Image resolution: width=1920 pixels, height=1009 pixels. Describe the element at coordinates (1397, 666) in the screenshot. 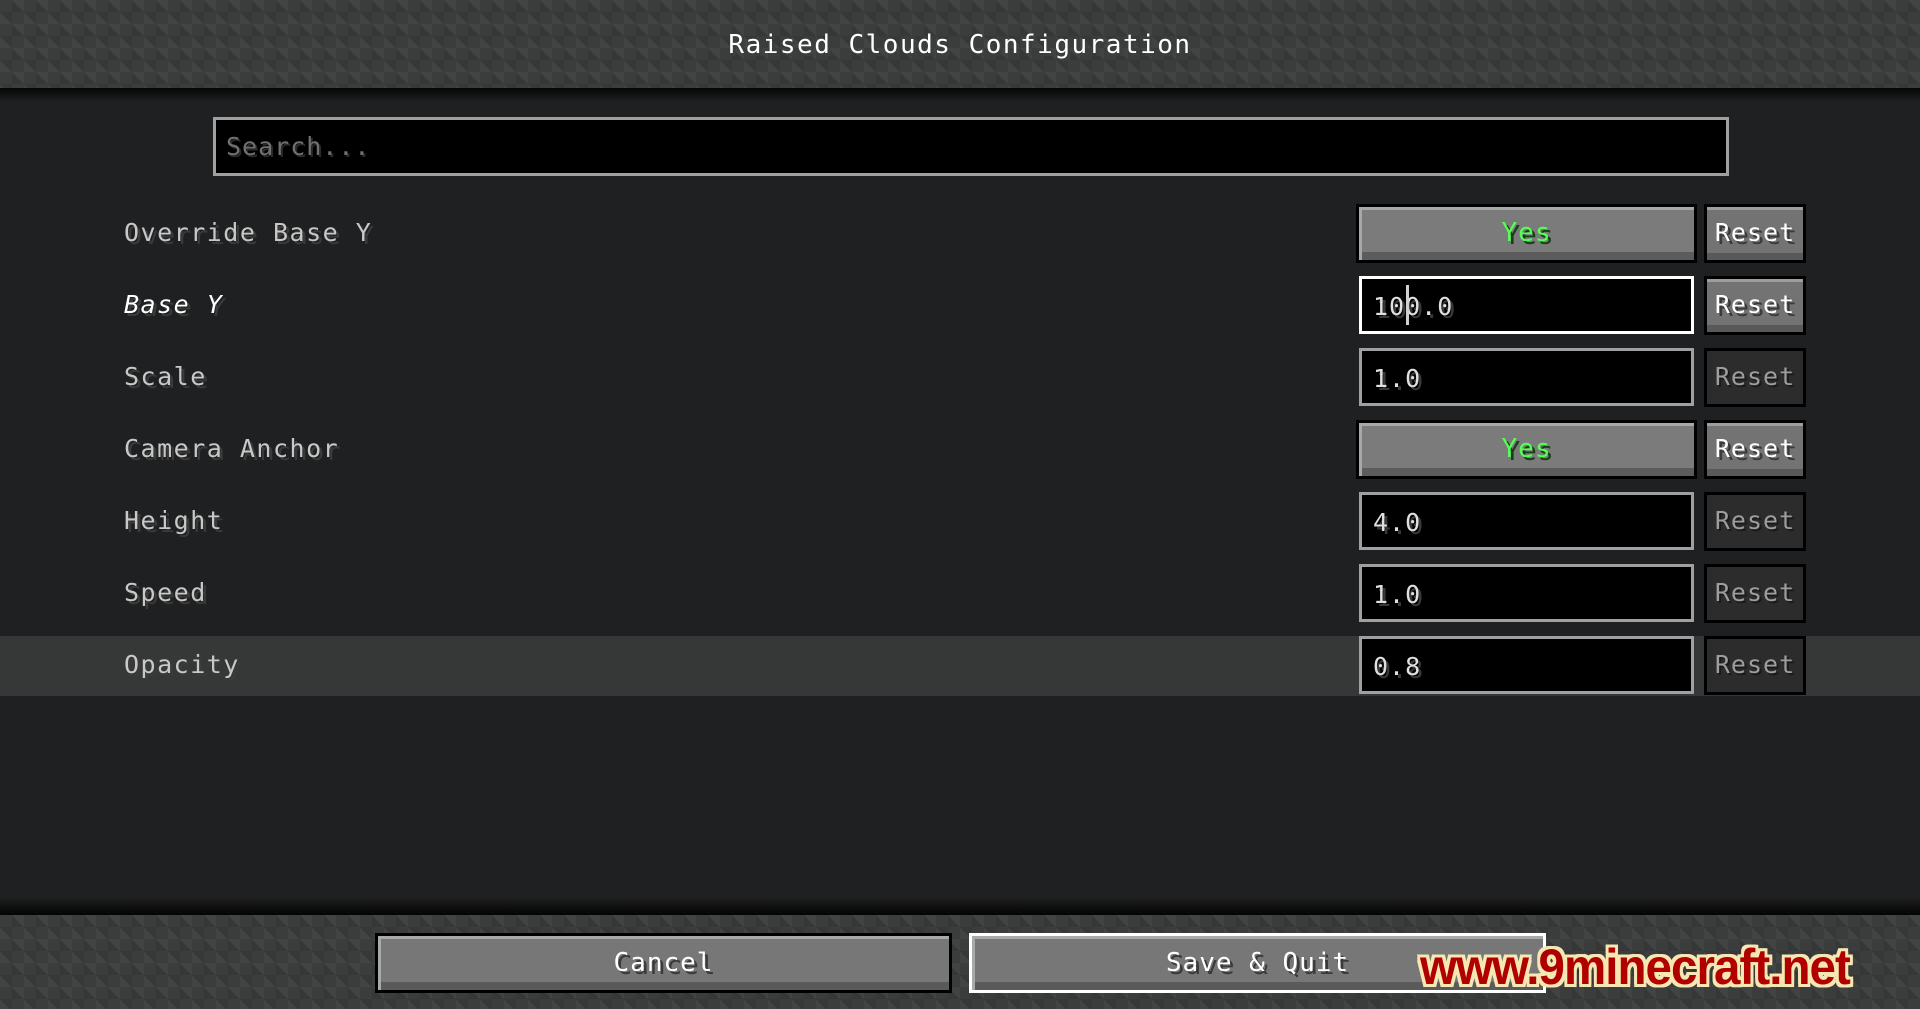

I see `field-value: 0.8` at that location.